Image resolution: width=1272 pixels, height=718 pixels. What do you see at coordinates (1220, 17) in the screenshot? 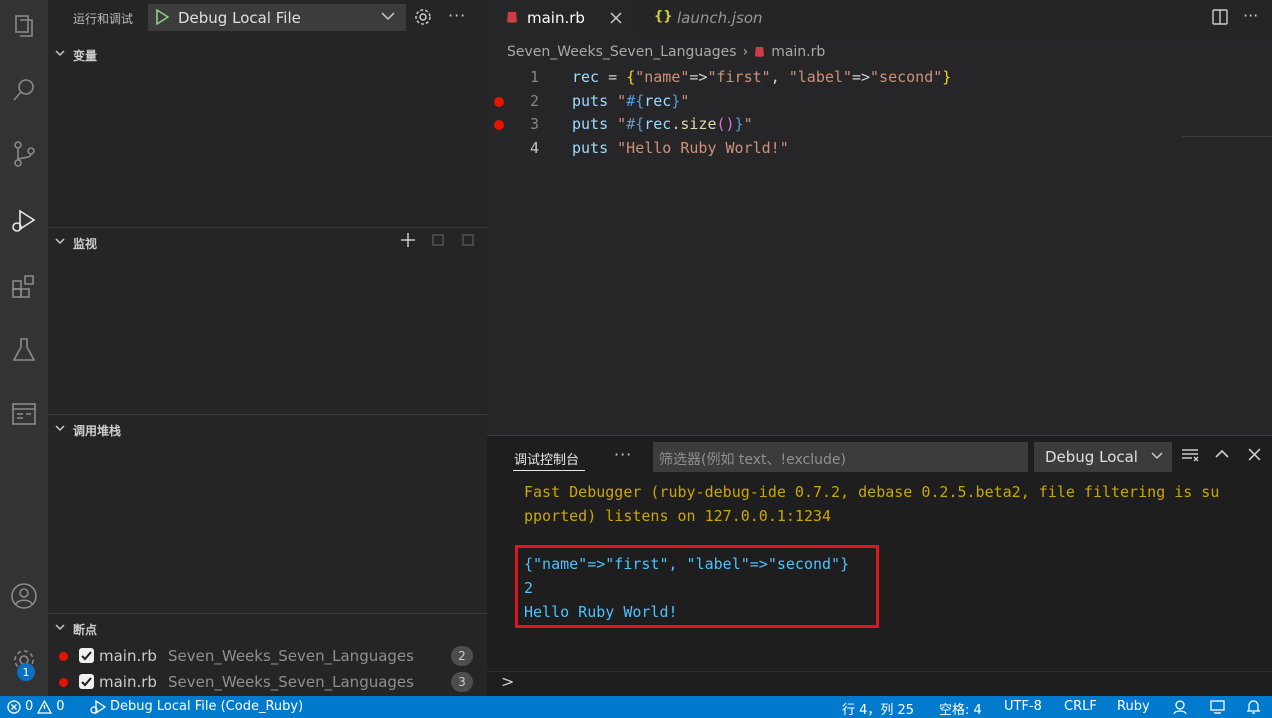
I see `split-editor-icon` at bounding box center [1220, 17].